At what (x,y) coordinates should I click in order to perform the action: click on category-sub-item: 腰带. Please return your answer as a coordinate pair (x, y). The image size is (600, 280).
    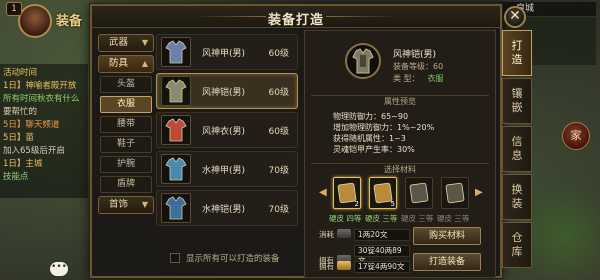
    Looking at the image, I should click on (126, 124).